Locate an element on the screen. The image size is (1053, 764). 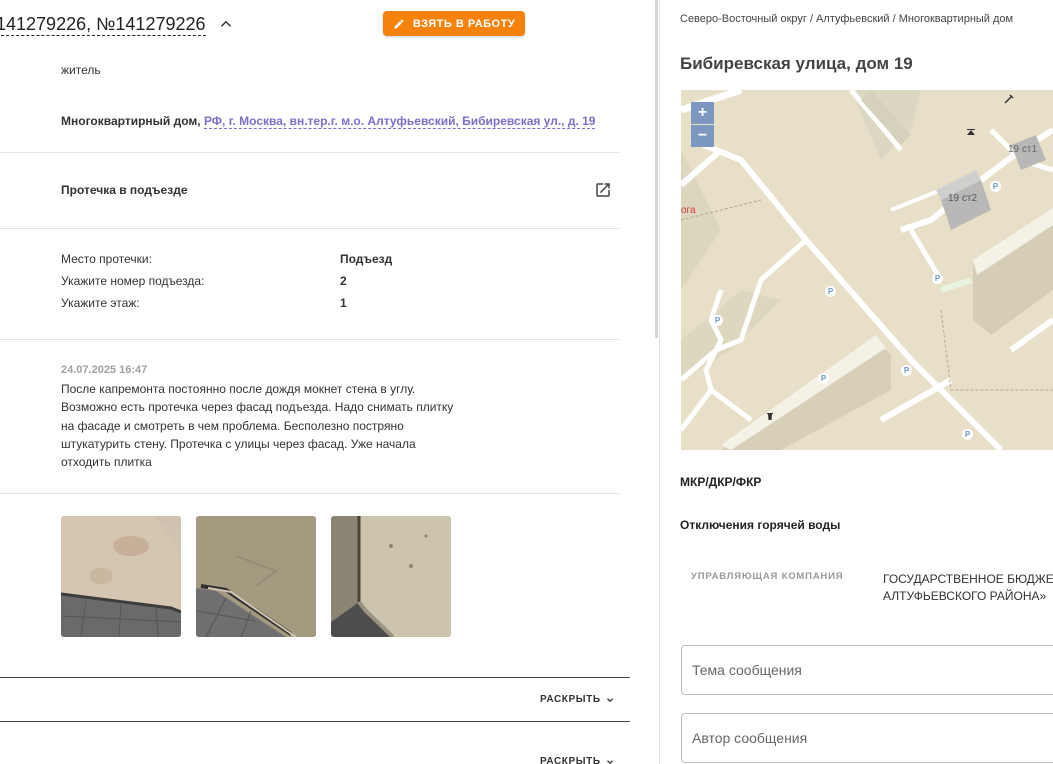
trash-icon is located at coordinates (770, 416).